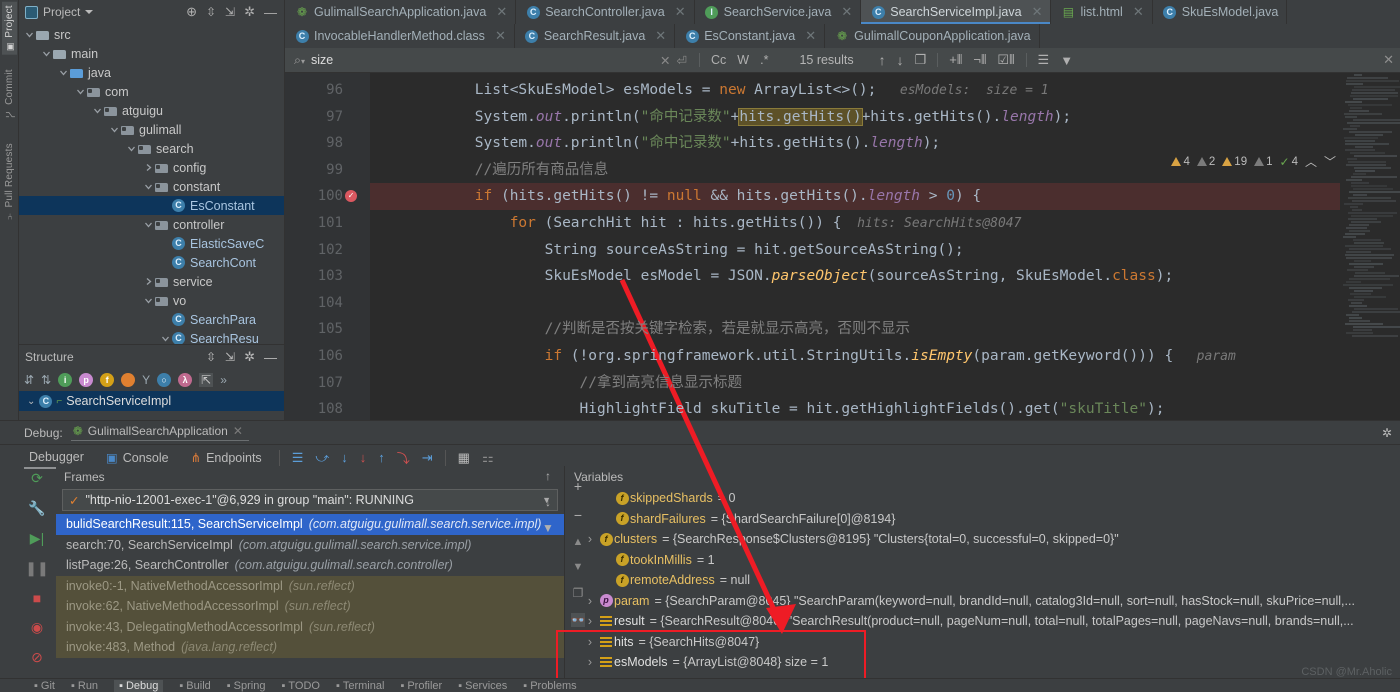 The height and width of the screenshot is (692, 1400). I want to click on search-input: ⌕▾ size ✕ ⏎, so click(490, 60).